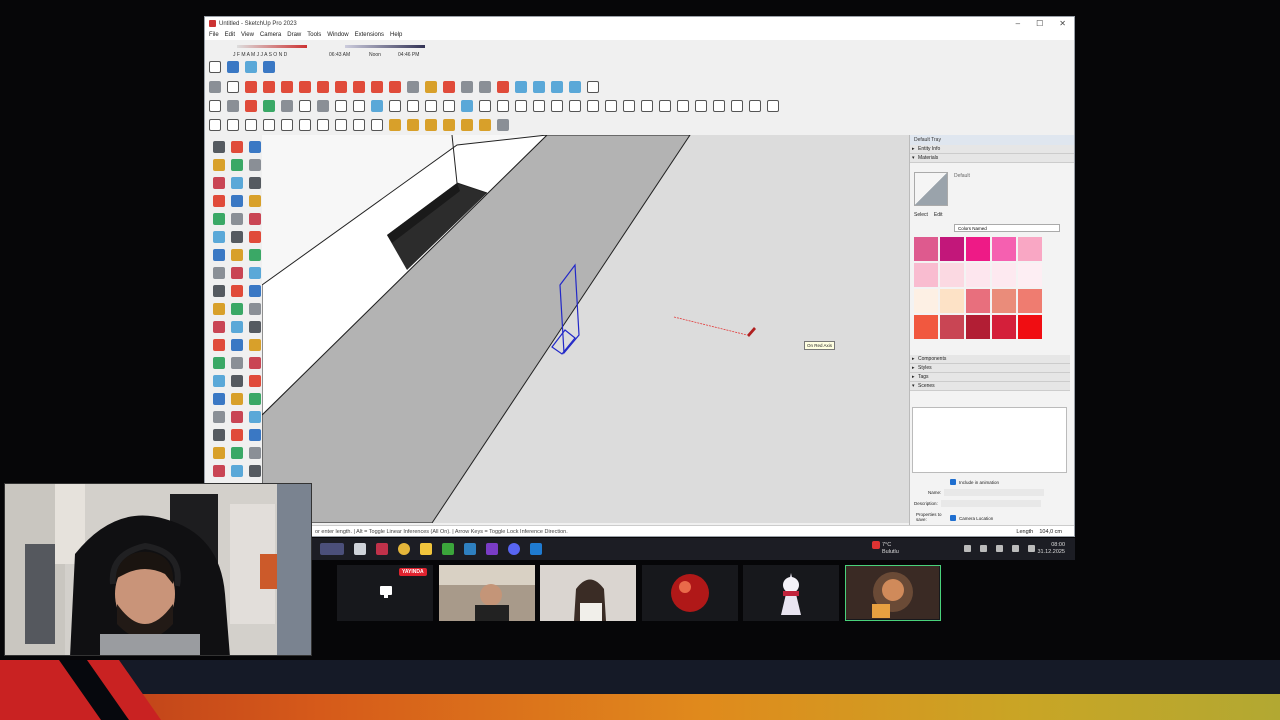  What do you see at coordinates (737, 106) in the screenshot?
I see `back-icon` at bounding box center [737, 106].